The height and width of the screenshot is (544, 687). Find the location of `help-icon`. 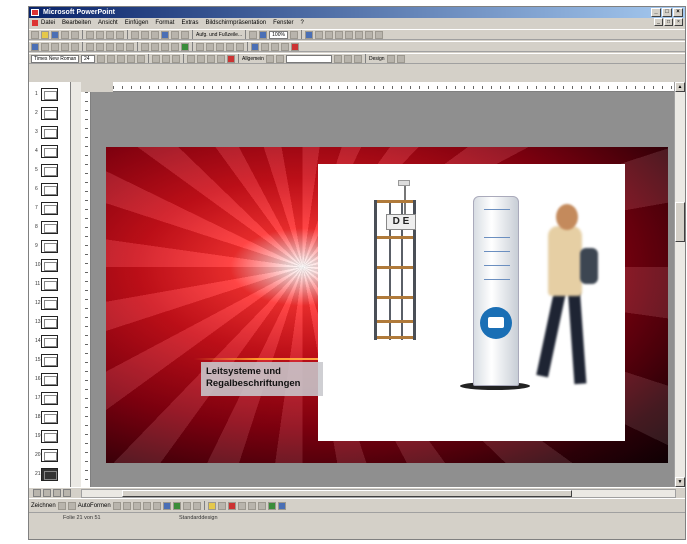

help-icon is located at coordinates (293, 34).